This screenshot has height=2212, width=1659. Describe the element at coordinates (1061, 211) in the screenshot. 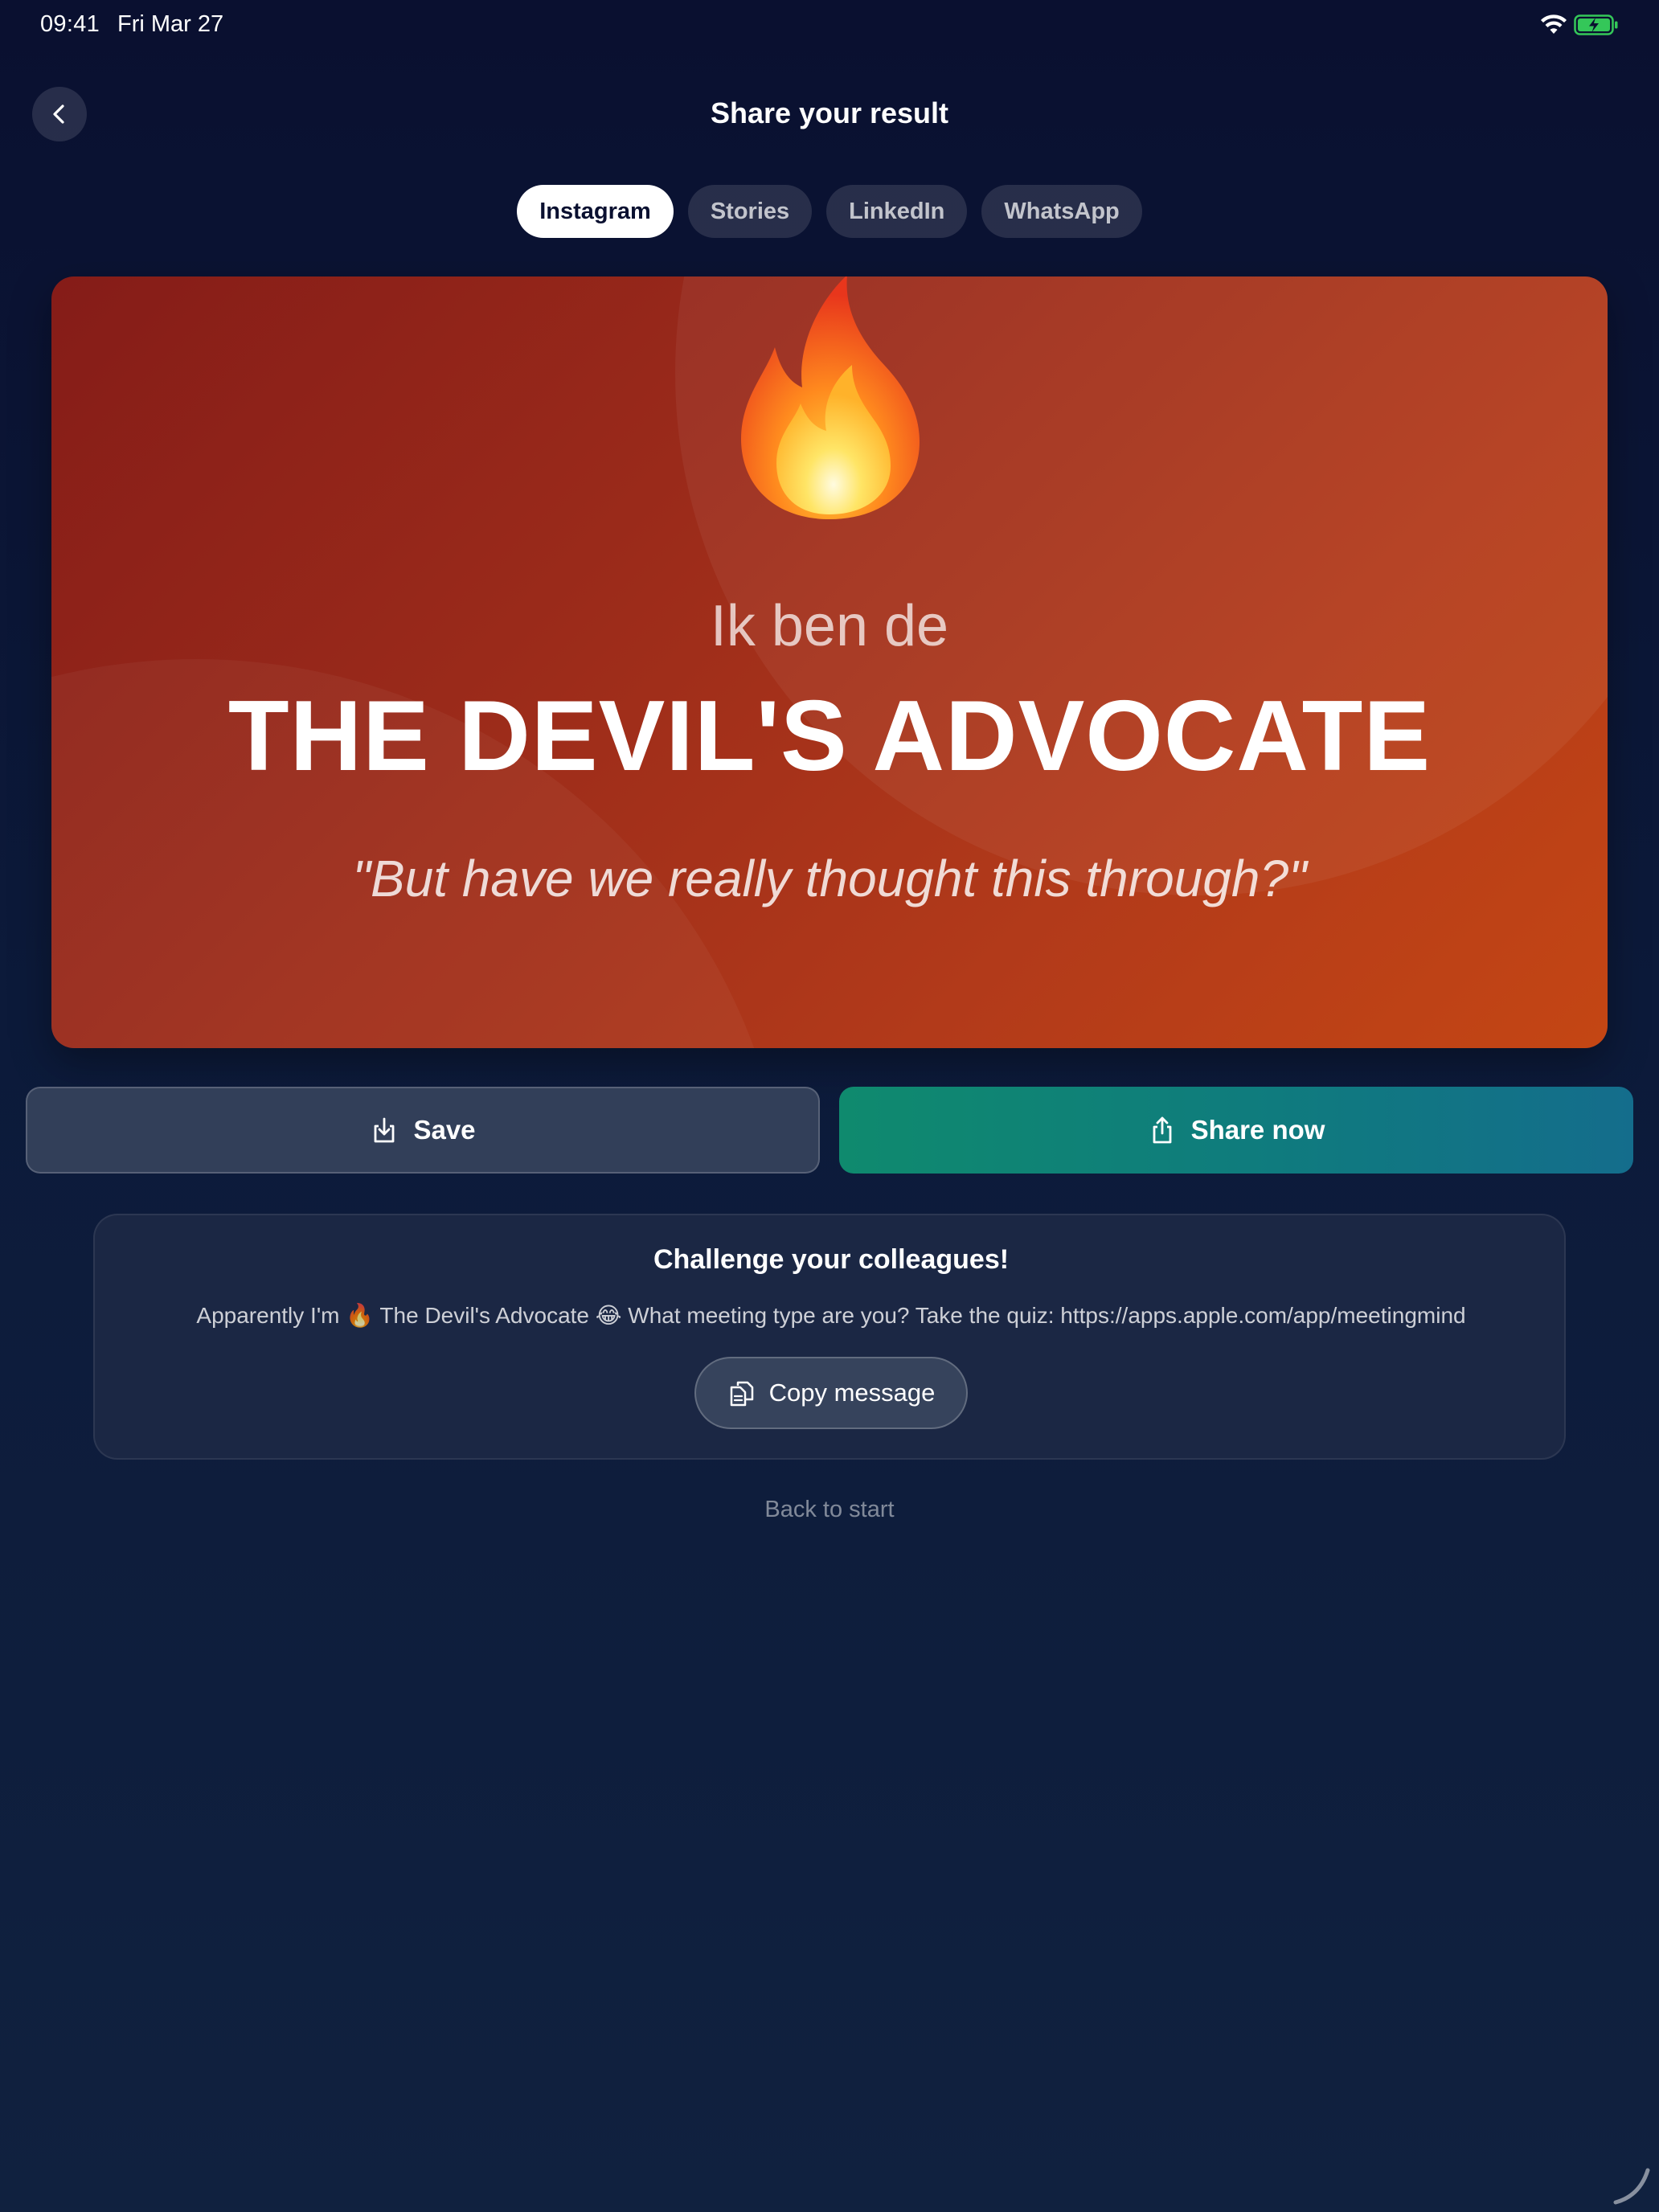

I see `tab-whatsapp: WhatsApp` at that location.